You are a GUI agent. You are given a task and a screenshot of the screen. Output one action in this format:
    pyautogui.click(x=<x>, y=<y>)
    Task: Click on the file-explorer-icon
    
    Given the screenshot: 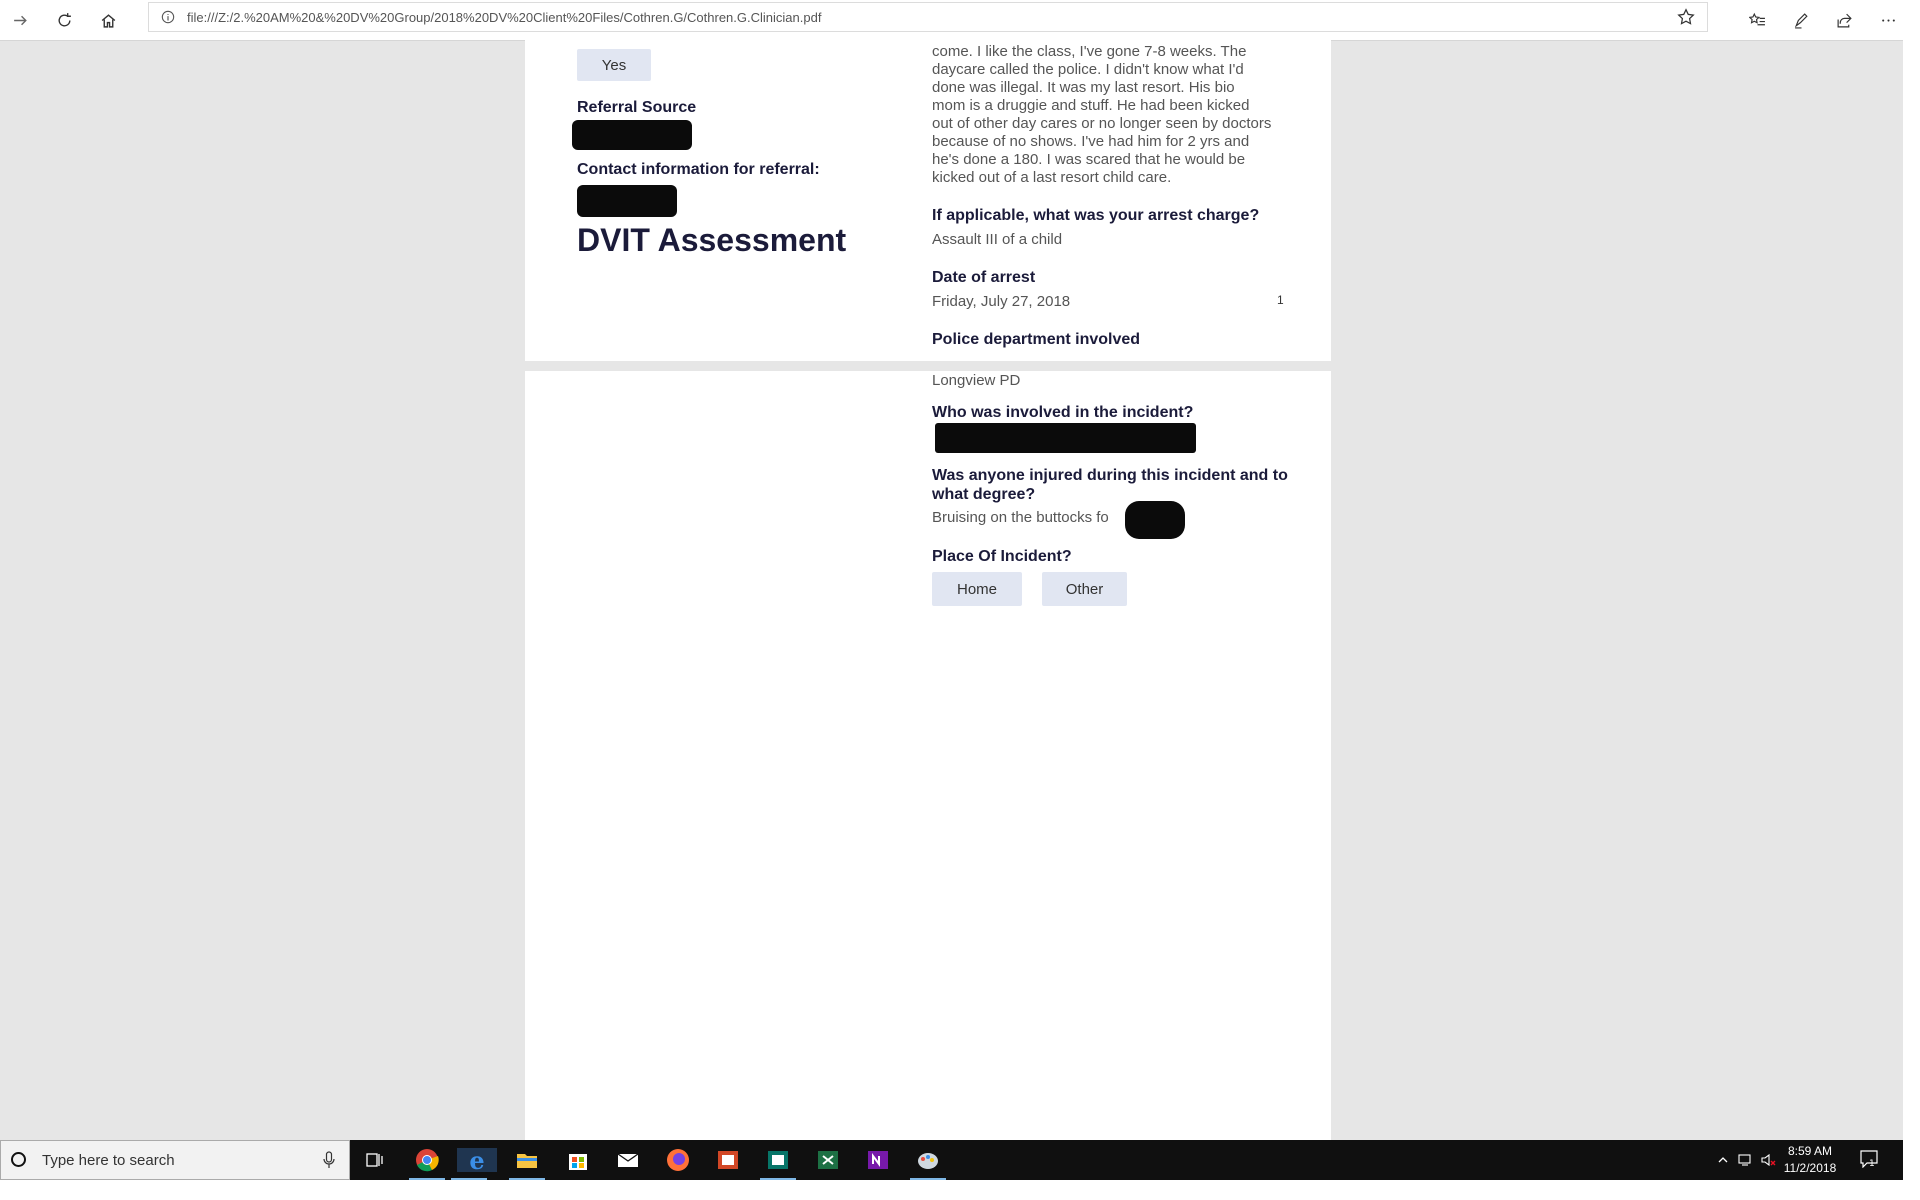 What is the action you would take?
    pyautogui.click(x=527, y=1164)
    